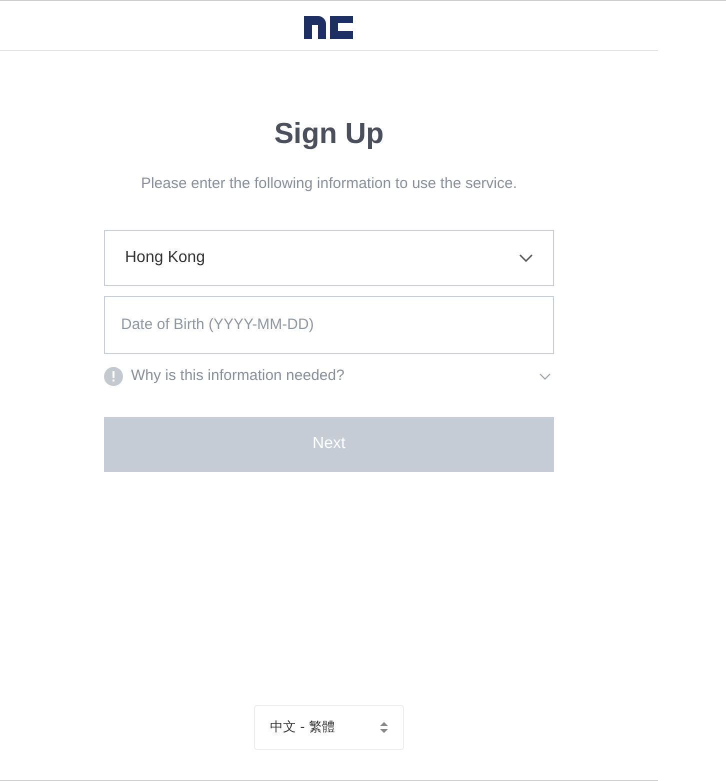 This screenshot has height=781, width=726. What do you see at coordinates (384, 727) in the screenshot?
I see `sort-icon` at bounding box center [384, 727].